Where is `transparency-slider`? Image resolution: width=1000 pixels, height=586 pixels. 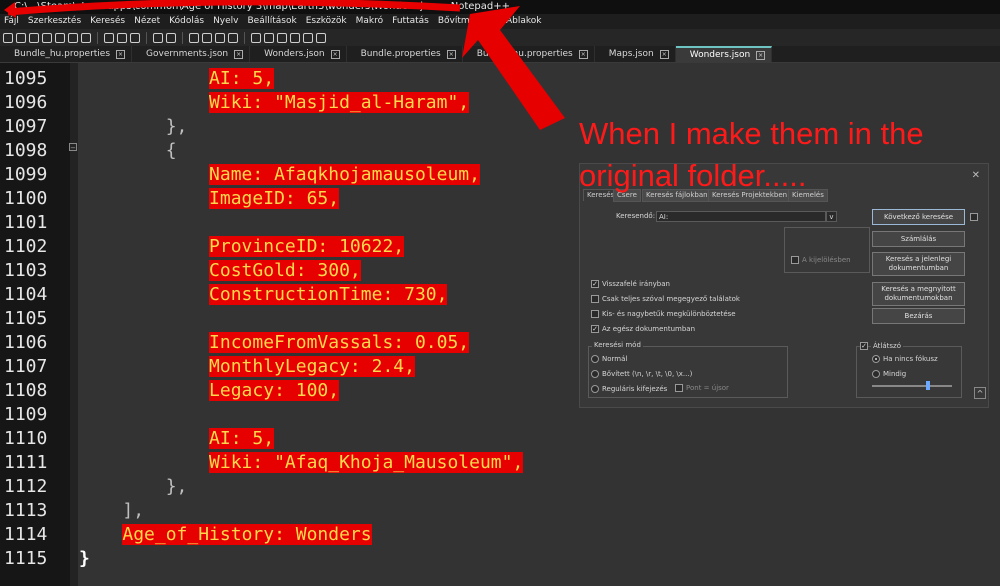
transparency-slider is located at coordinates (912, 386).